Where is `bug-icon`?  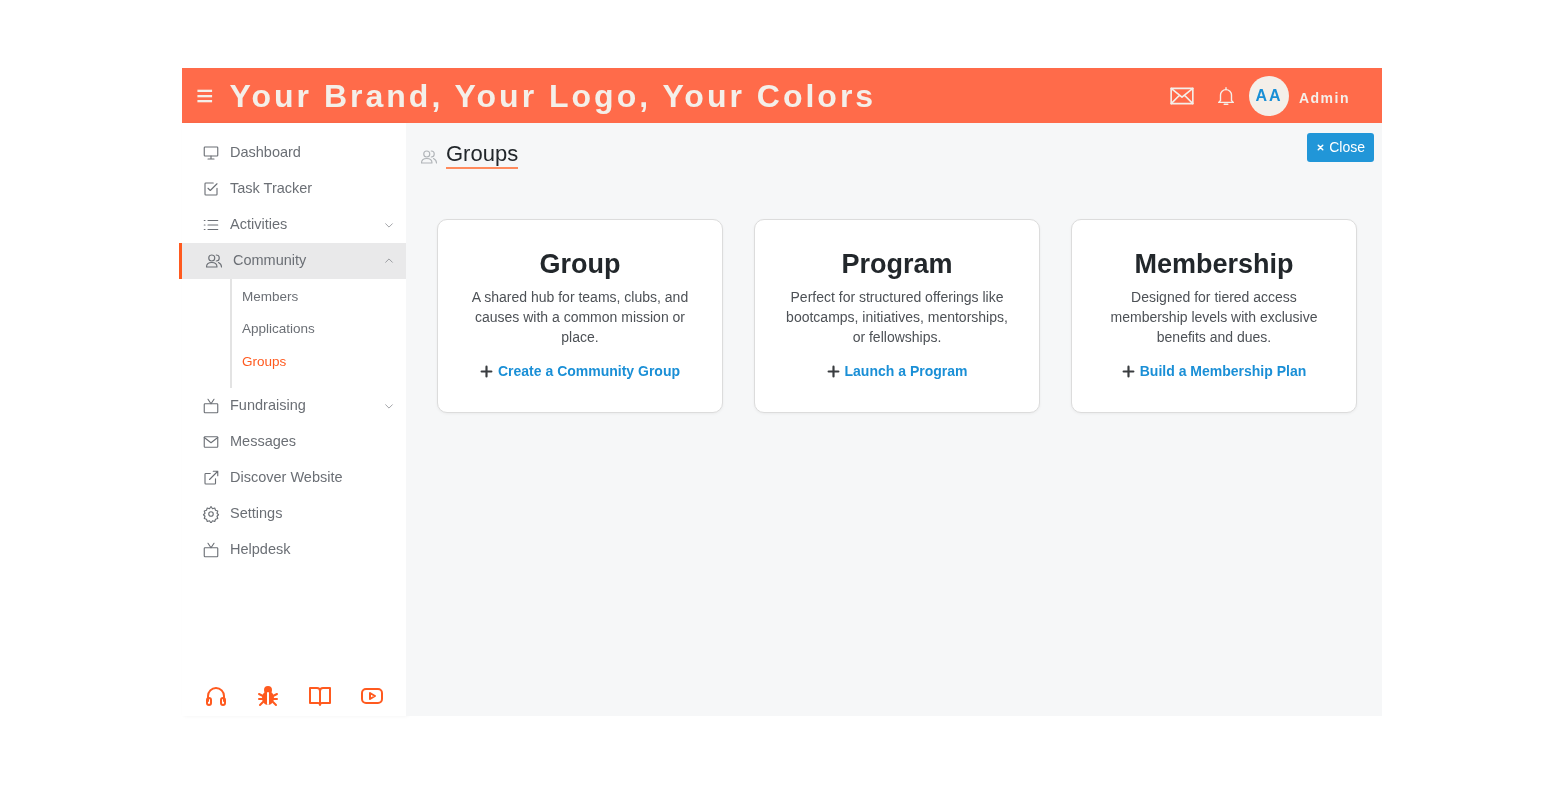 bug-icon is located at coordinates (268, 696).